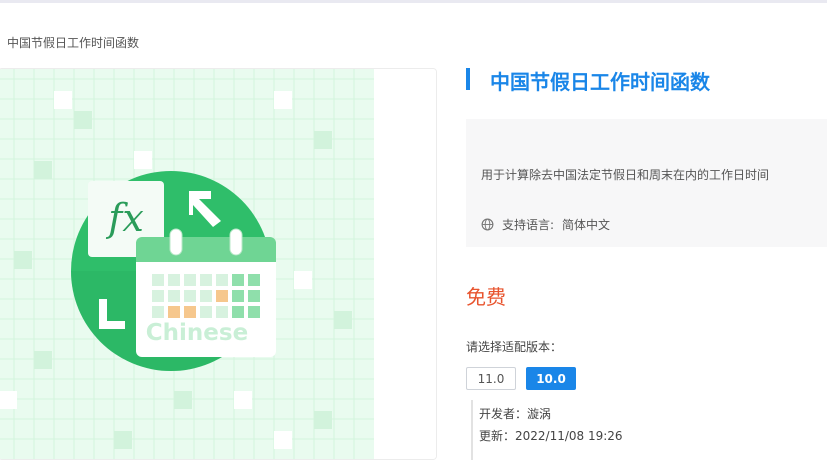 The height and width of the screenshot is (460, 827). Describe the element at coordinates (600, 82) in the screenshot. I see `product-title: 中国节假日工作时间函数` at that location.